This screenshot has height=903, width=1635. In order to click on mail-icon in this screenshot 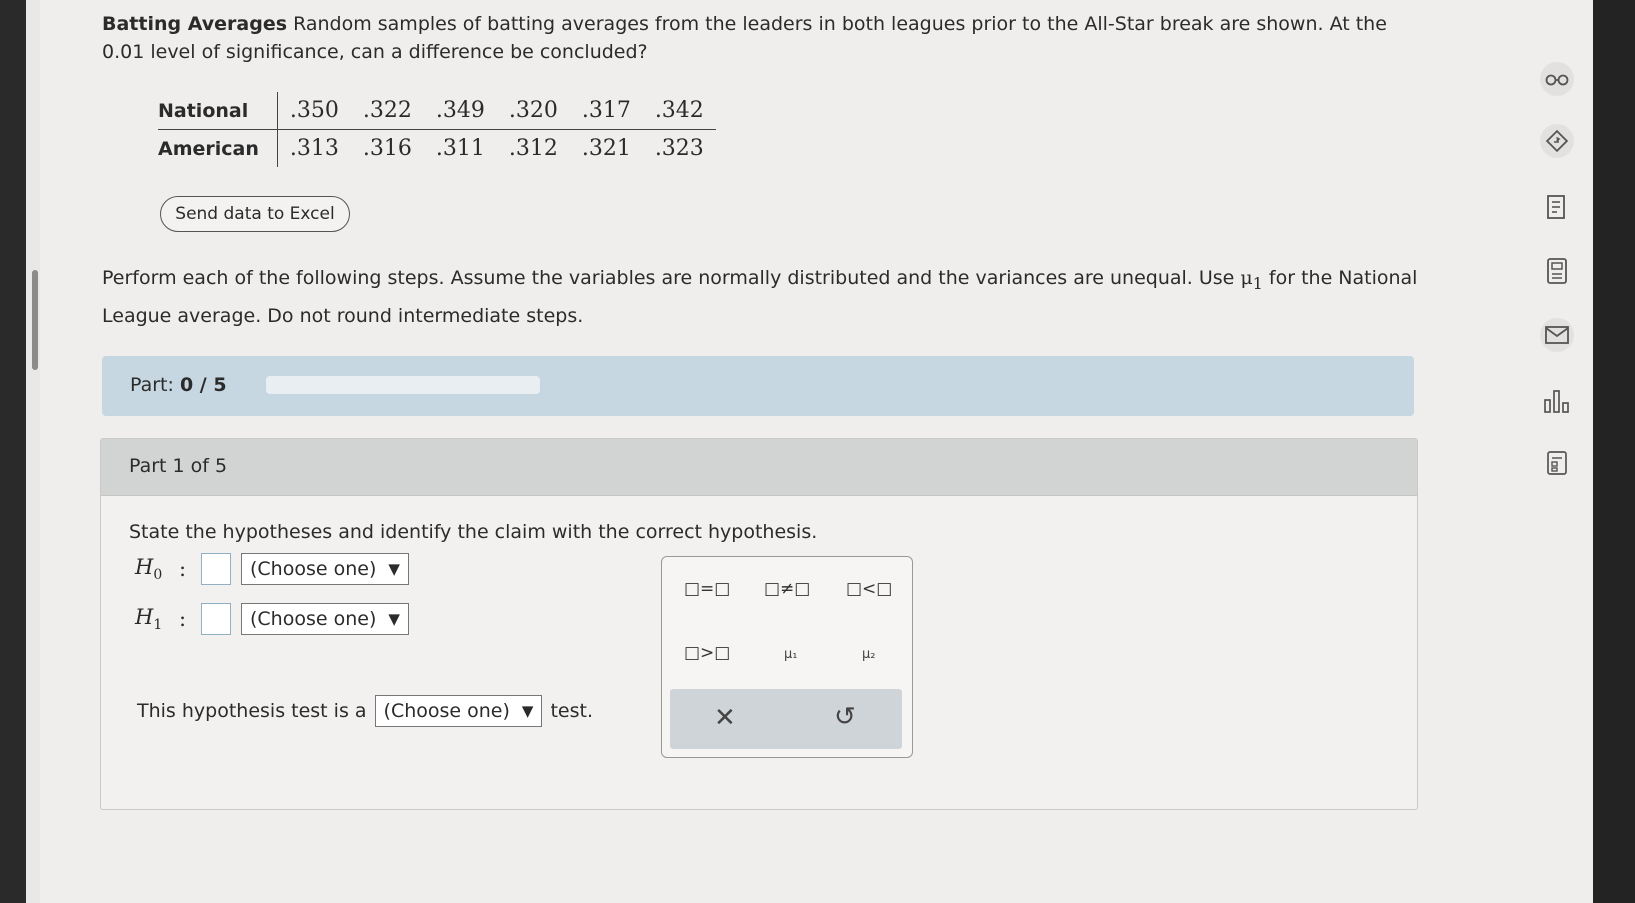, I will do `click(1557, 335)`.